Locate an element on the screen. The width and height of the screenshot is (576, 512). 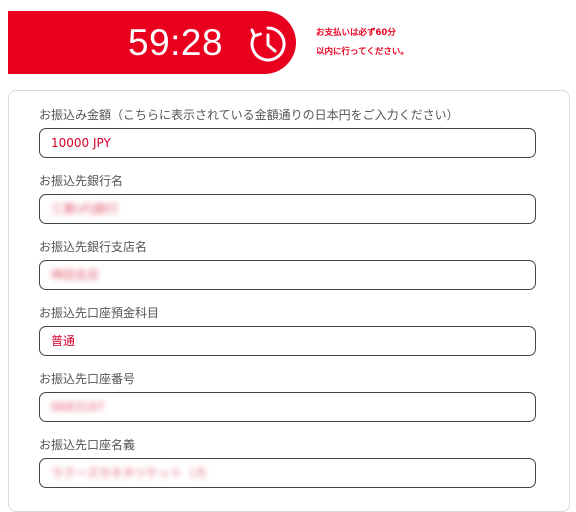
countdown-time: 59:28 is located at coordinates (176, 42).